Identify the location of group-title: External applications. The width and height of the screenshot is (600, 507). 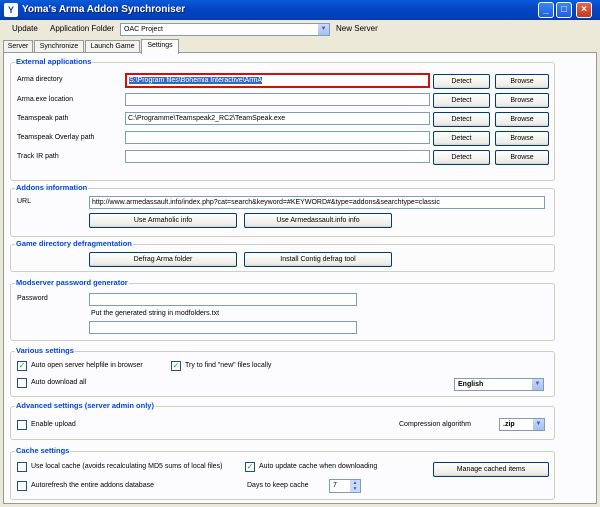
(54, 61).